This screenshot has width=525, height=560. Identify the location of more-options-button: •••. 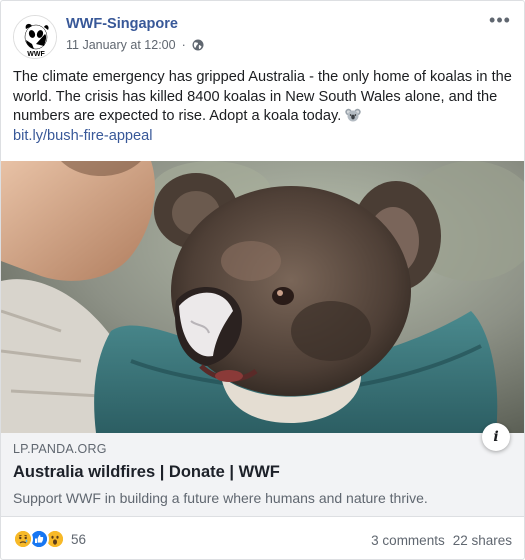
(500, 22).